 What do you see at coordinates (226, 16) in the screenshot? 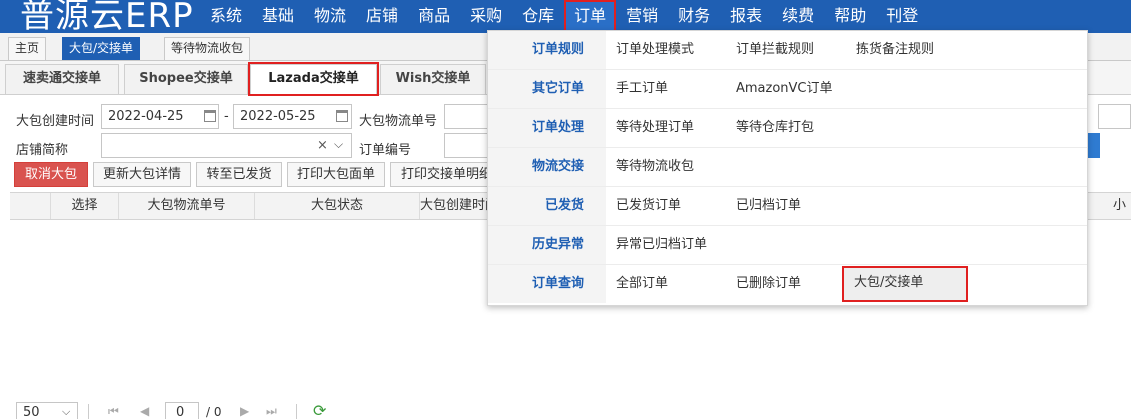
I see `nav-item-system: 系统` at bounding box center [226, 16].